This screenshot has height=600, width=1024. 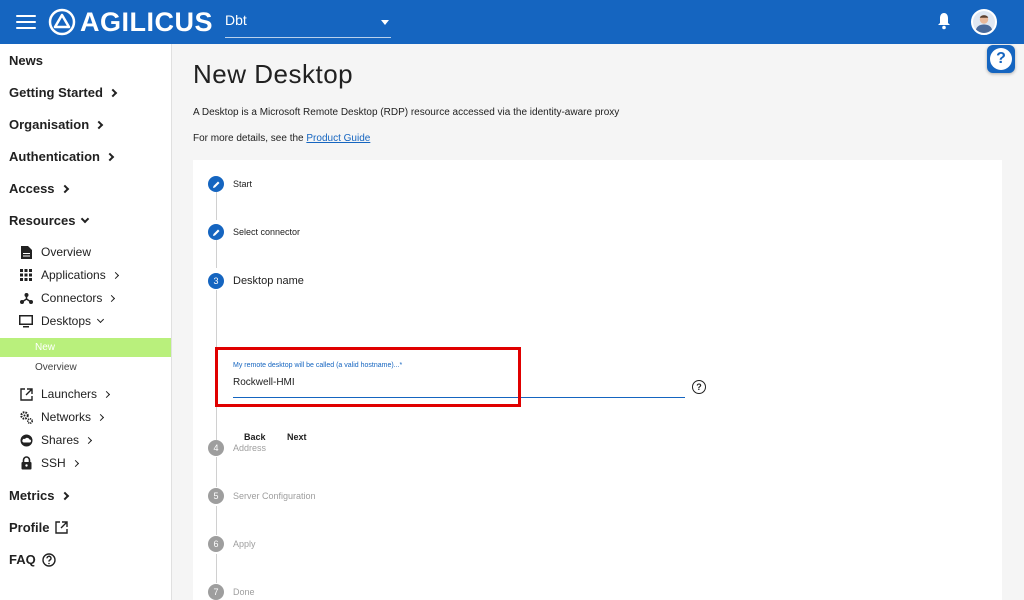 I want to click on sidebar-item-label: Resources, so click(x=42, y=220).